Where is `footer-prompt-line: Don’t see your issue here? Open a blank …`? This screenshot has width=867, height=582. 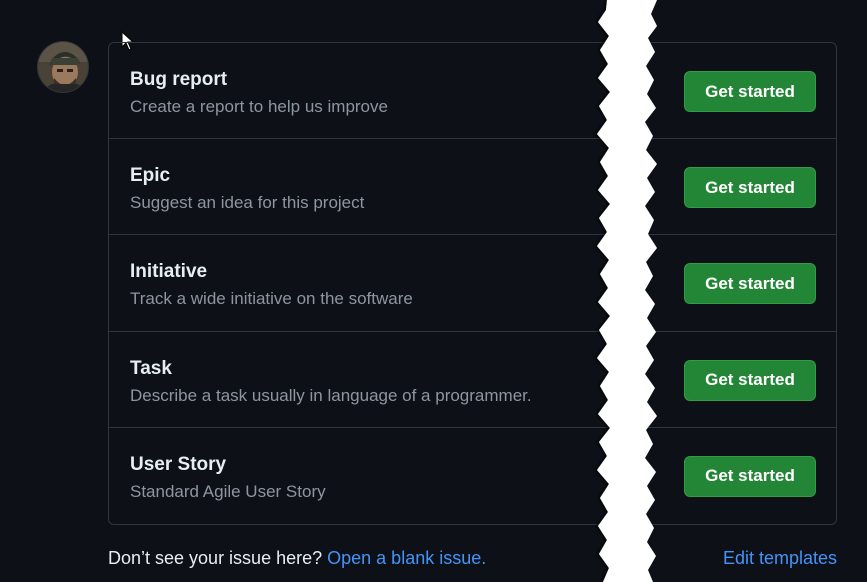 footer-prompt-line: Don’t see your issue here? Open a blank … is located at coordinates (297, 558).